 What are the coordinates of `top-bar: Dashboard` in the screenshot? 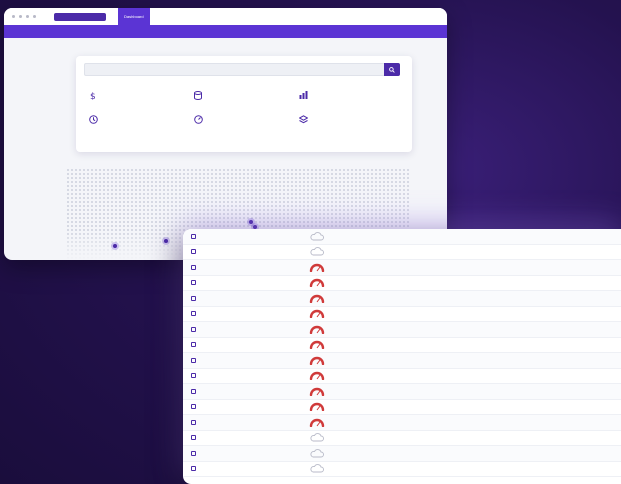 It's located at (225, 16).